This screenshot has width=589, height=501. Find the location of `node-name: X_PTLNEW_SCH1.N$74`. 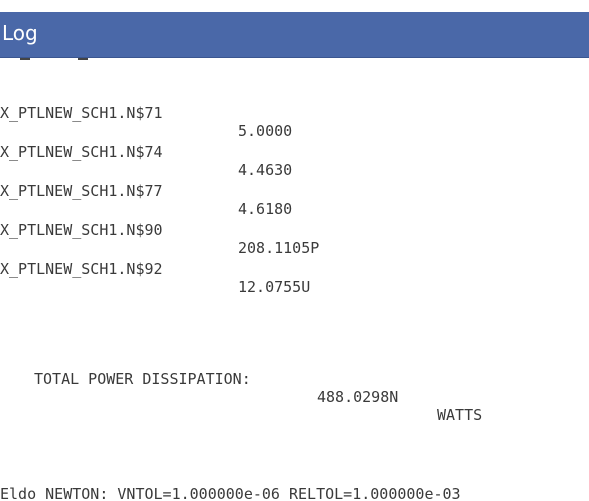

node-name: X_PTLNEW_SCH1.N$74 is located at coordinates (81, 152).